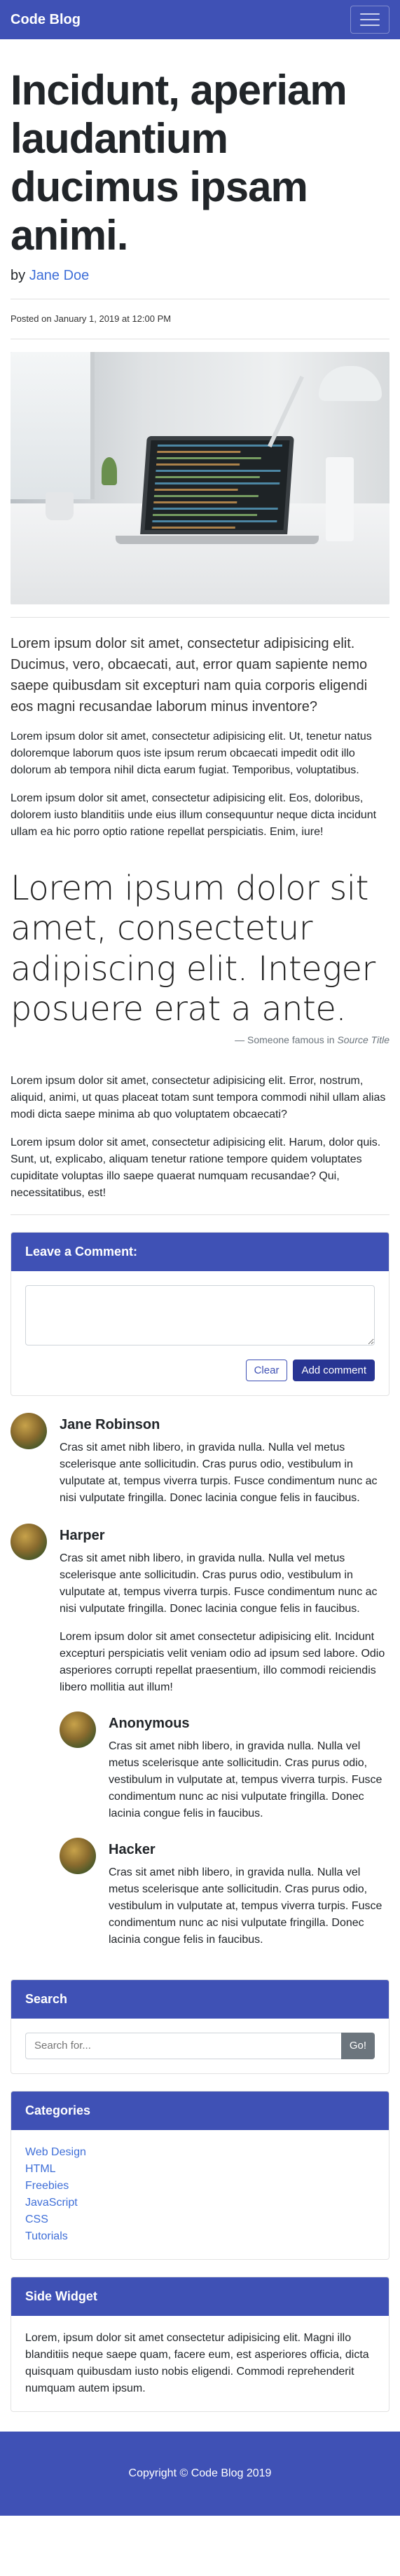 This screenshot has width=400, height=2576. Describe the element at coordinates (59, 275) in the screenshot. I see `author-link: Jane Doe` at that location.